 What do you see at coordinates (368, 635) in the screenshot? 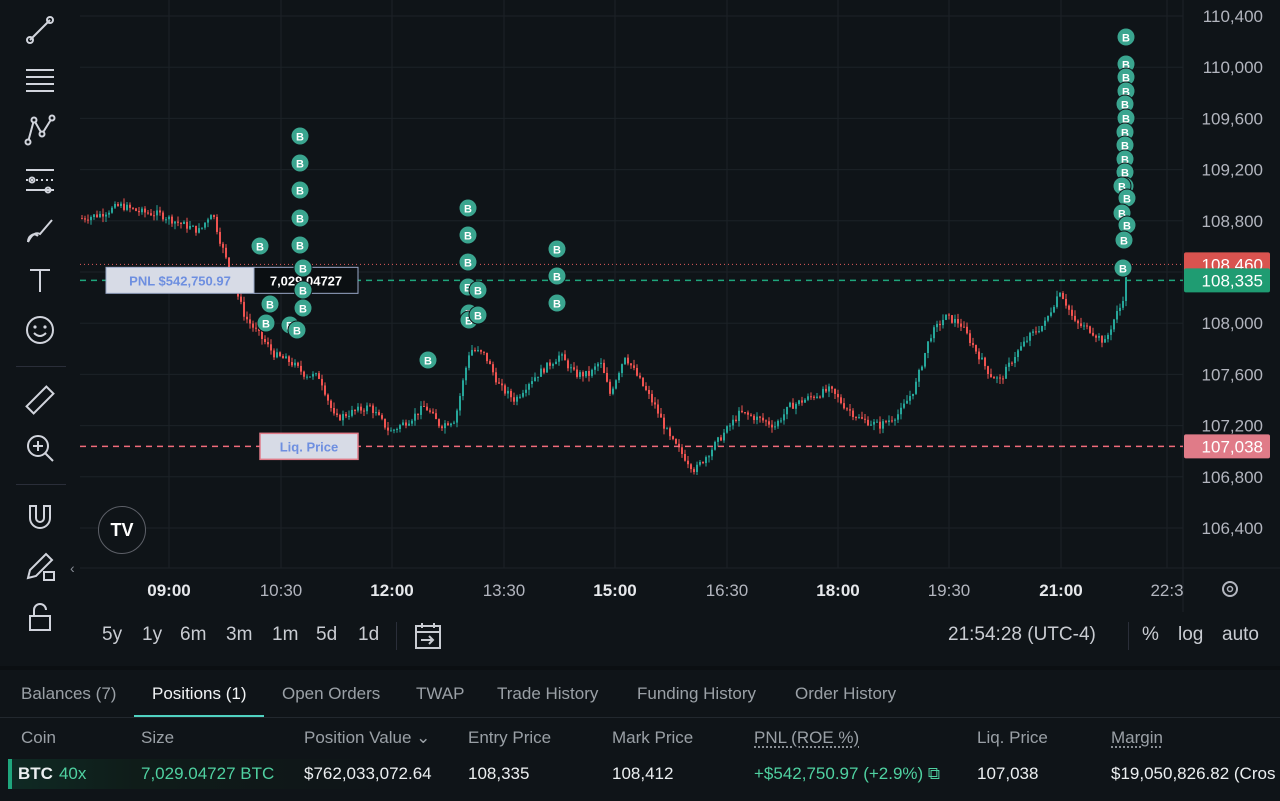
I see `range-1d: 1d` at bounding box center [368, 635].